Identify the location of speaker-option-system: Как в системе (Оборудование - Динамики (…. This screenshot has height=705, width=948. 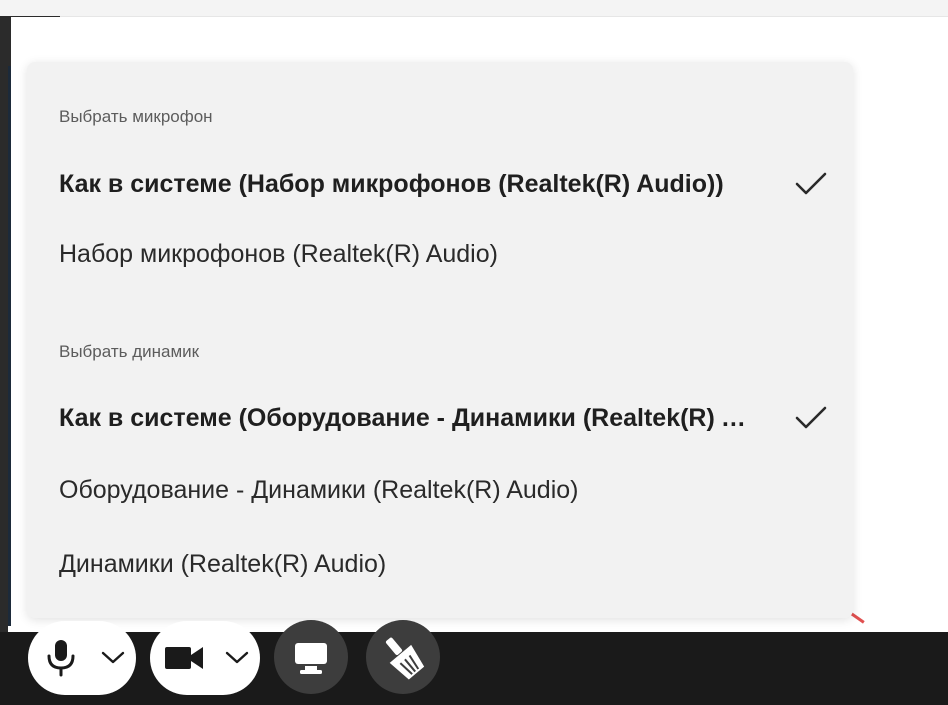
(444, 418).